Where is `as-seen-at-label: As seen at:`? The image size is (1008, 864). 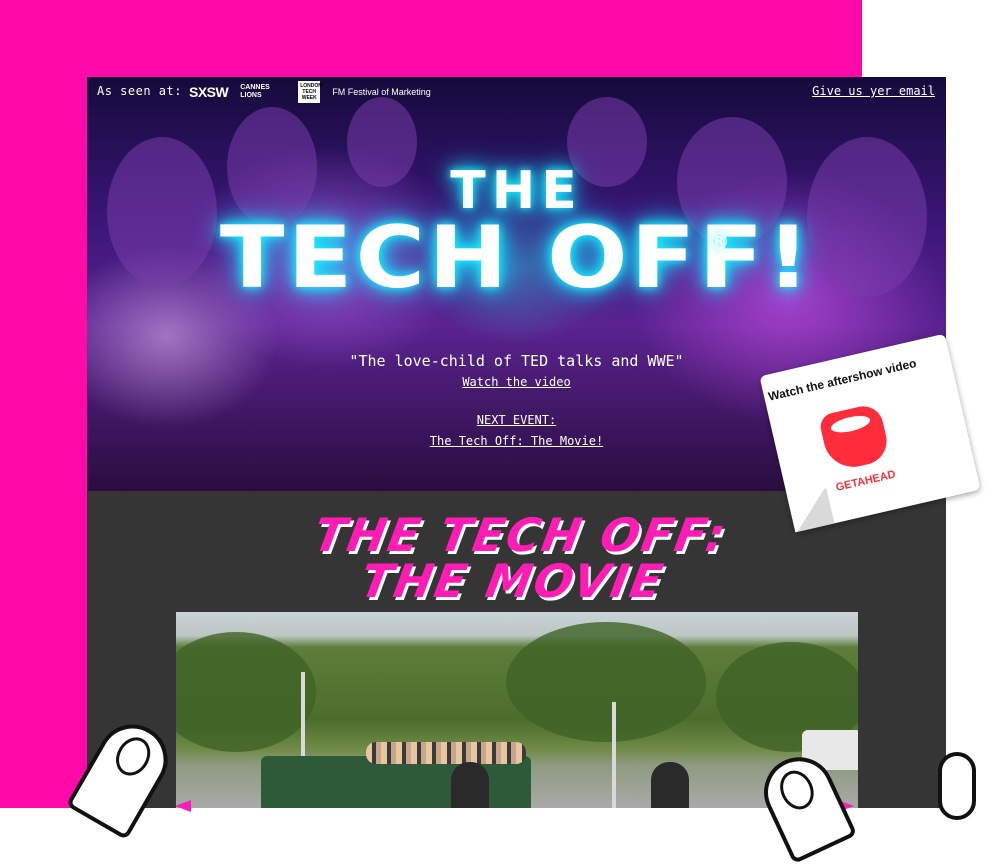
as-seen-at-label: As seen at: is located at coordinates (139, 91).